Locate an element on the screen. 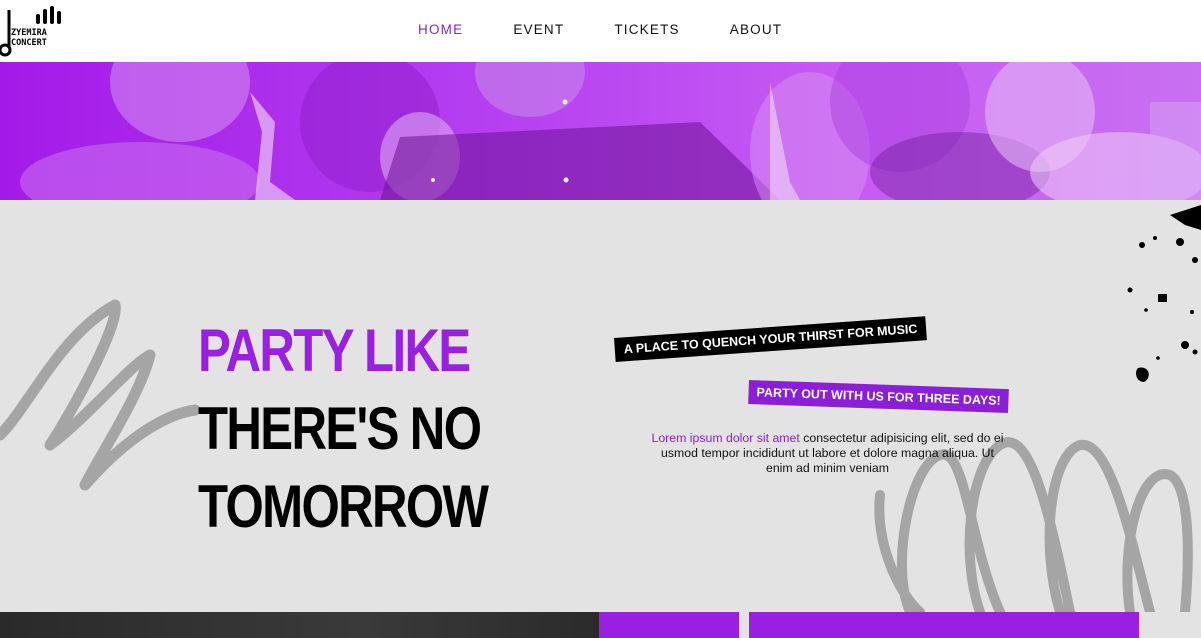  nav-about-link: ABOUT is located at coordinates (756, 29).